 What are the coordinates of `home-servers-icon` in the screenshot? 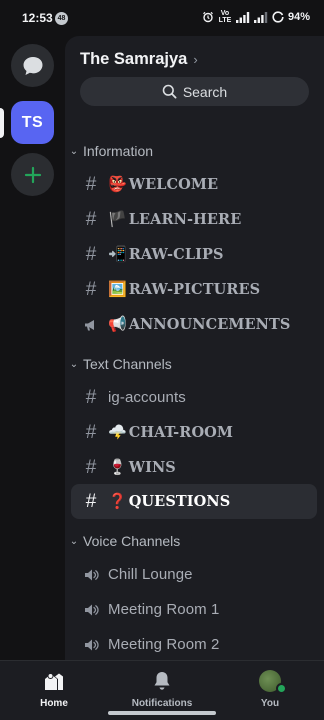 It's located at (54, 681).